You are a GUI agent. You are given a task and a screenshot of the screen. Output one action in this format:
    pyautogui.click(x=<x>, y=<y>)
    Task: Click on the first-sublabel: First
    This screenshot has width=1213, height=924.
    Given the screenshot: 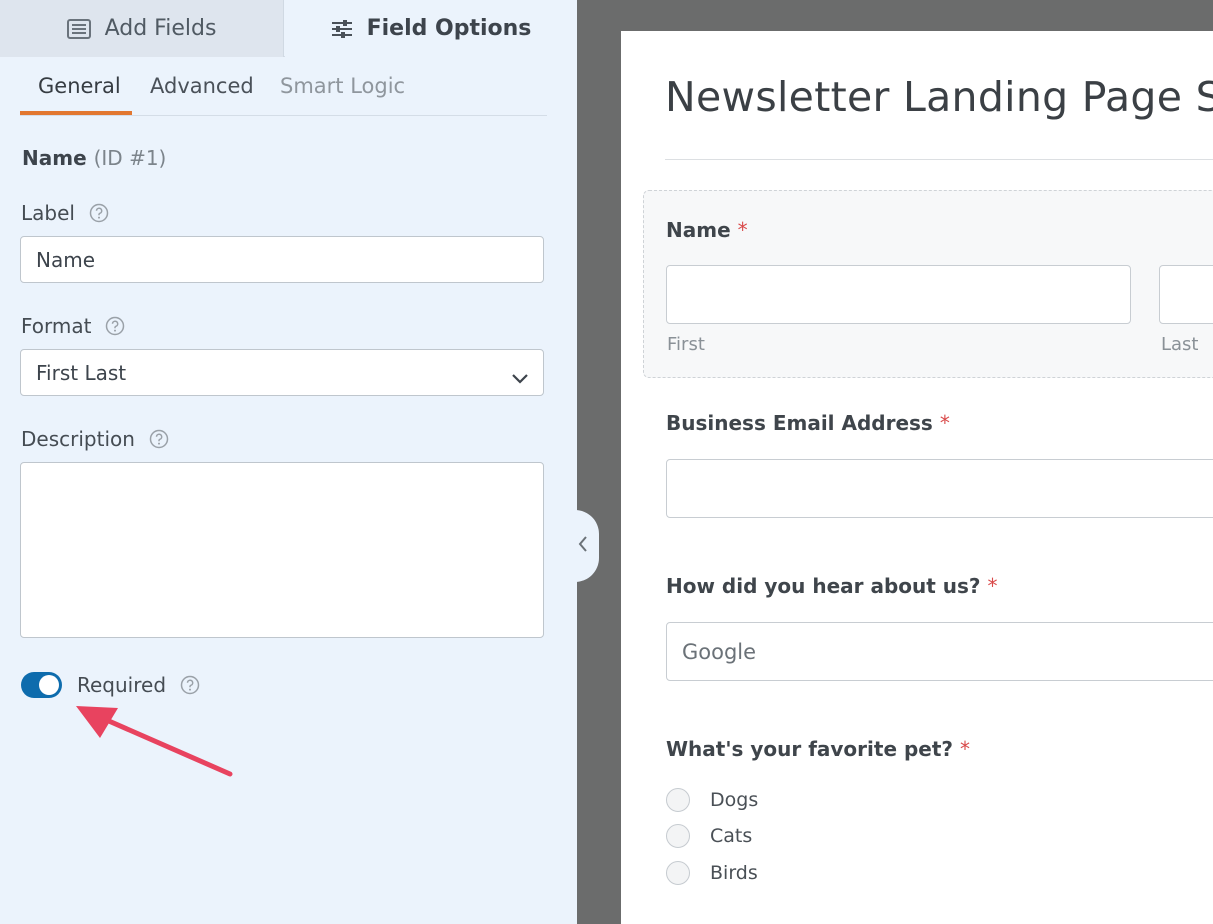 What is the action you would take?
    pyautogui.click(x=686, y=344)
    